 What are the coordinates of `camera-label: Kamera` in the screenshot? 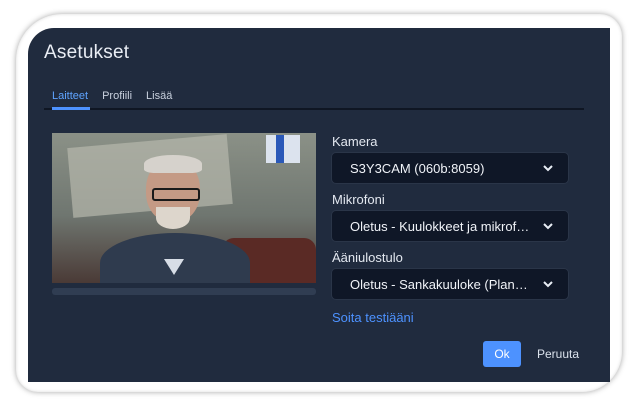 It's located at (355, 141).